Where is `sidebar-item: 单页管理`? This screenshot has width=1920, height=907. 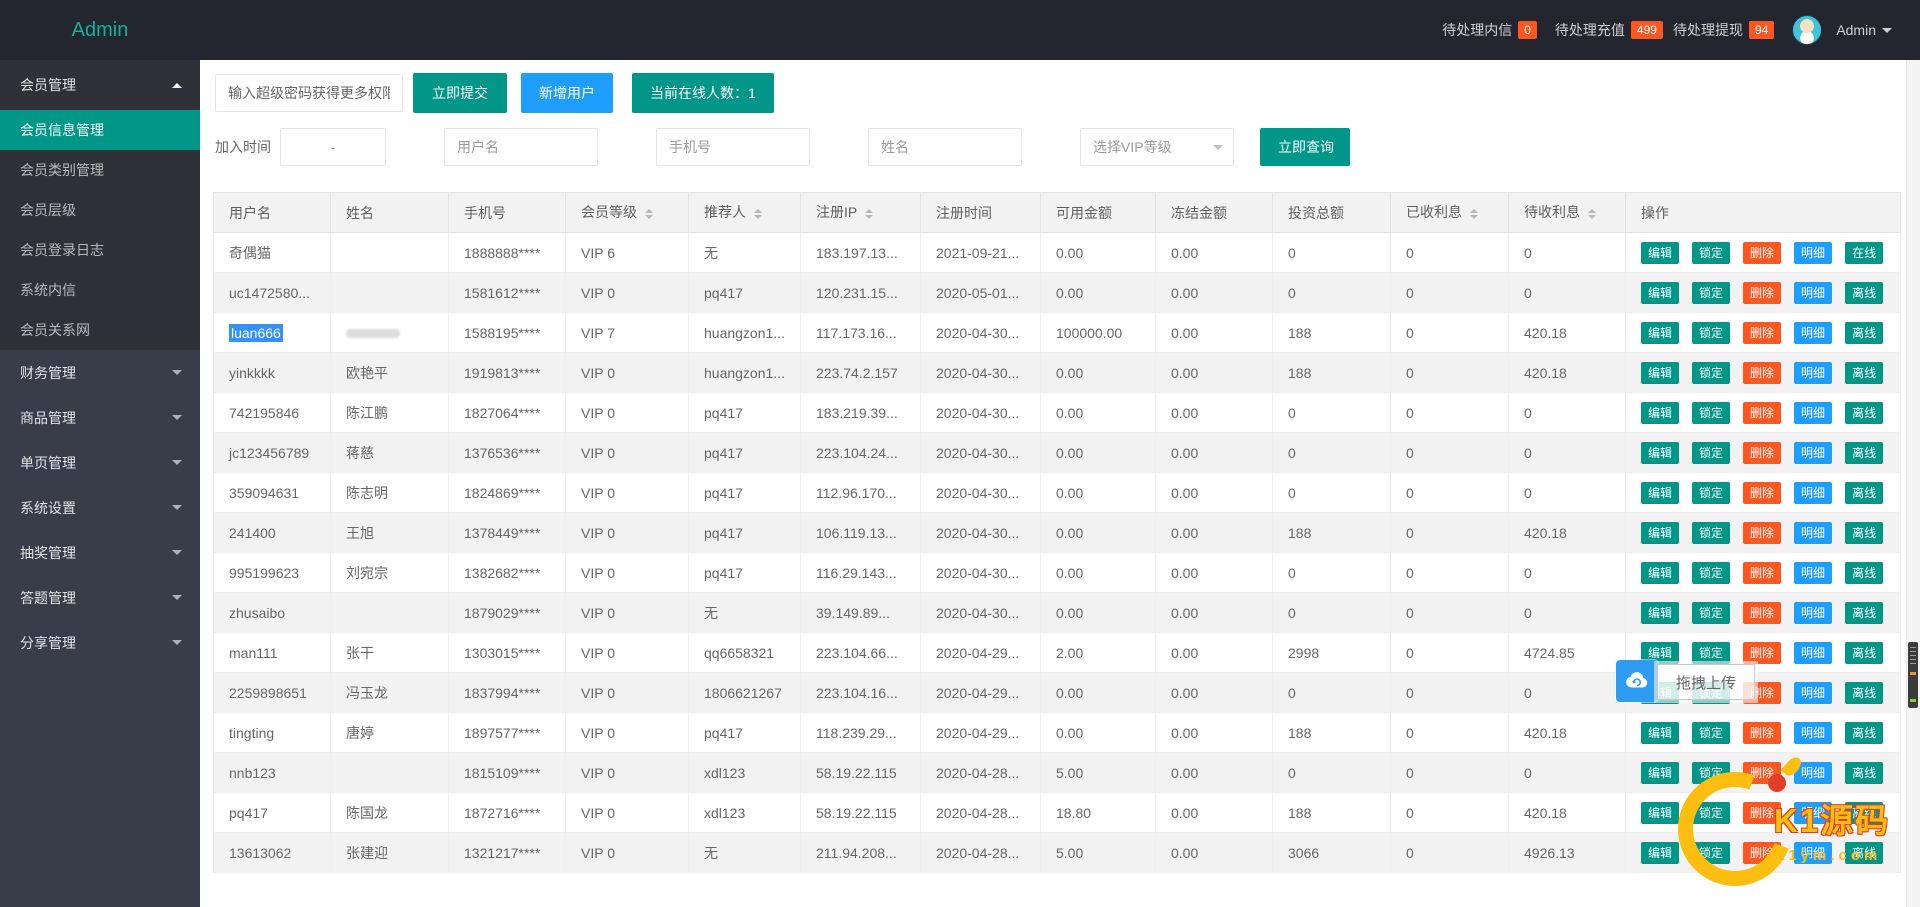
sidebar-item: 单页管理 is located at coordinates (100, 462).